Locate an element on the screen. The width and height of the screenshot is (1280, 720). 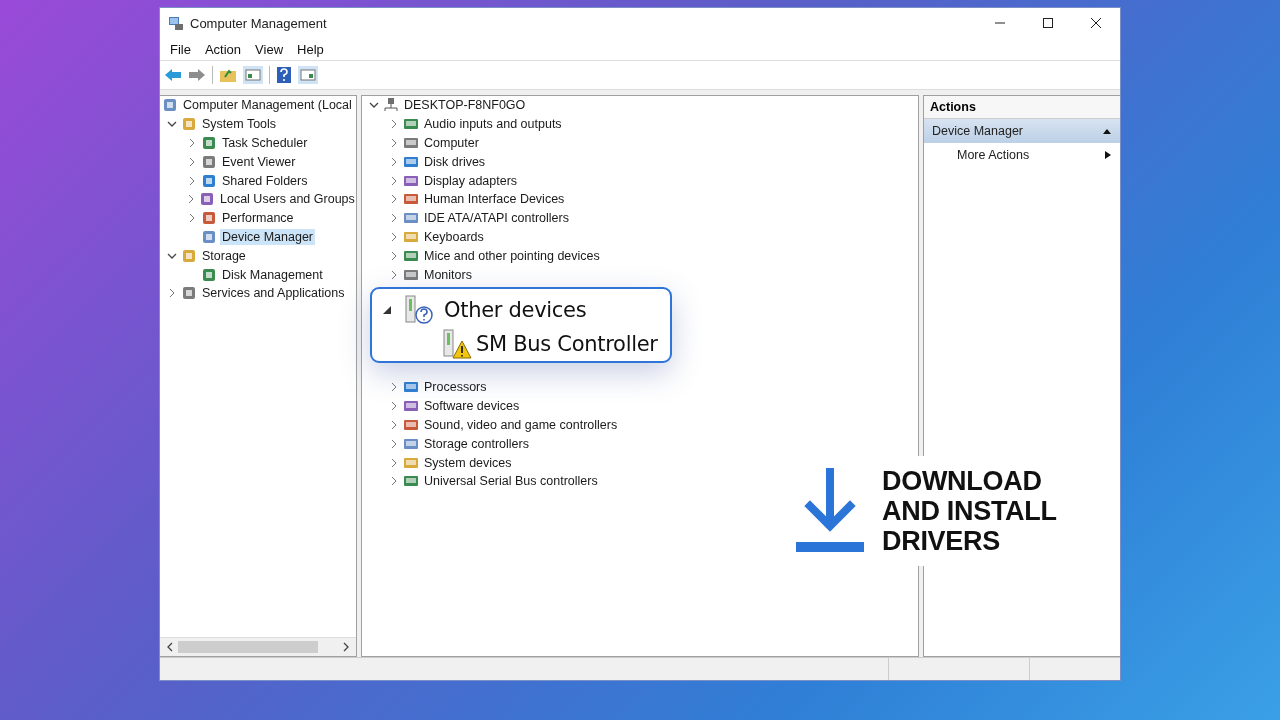
tree-item: Performance is located at coordinates (258, 218).